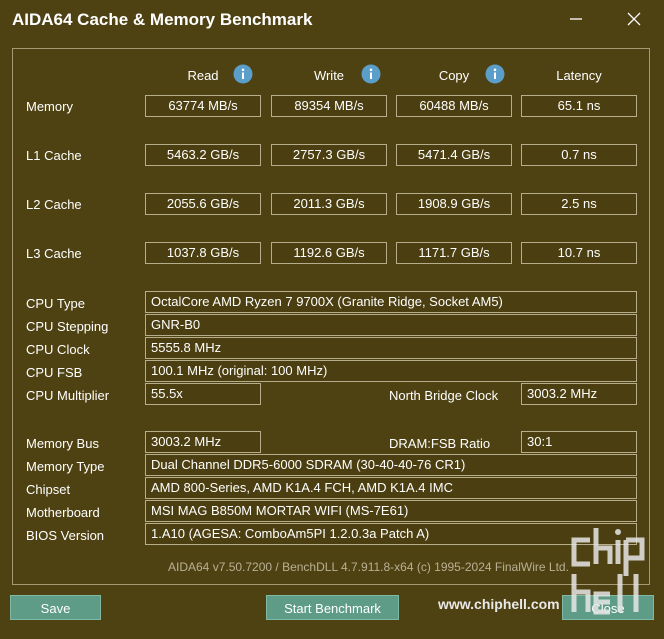 The height and width of the screenshot is (639, 664). What do you see at coordinates (203, 394) in the screenshot?
I see `cpu-multiplier-value: 55.5x` at bounding box center [203, 394].